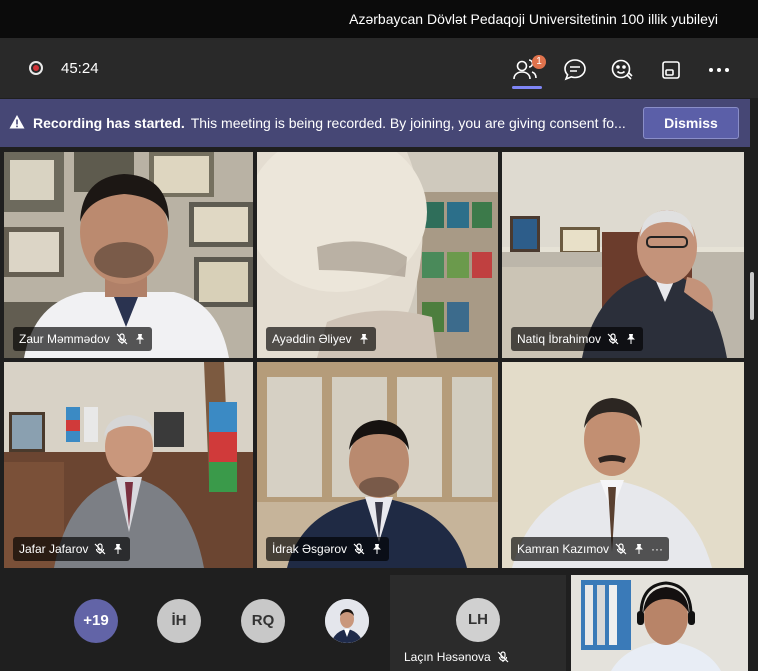 The image size is (758, 671). Describe the element at coordinates (563, 549) in the screenshot. I see `participant-name: Kamran Kazımov` at that location.